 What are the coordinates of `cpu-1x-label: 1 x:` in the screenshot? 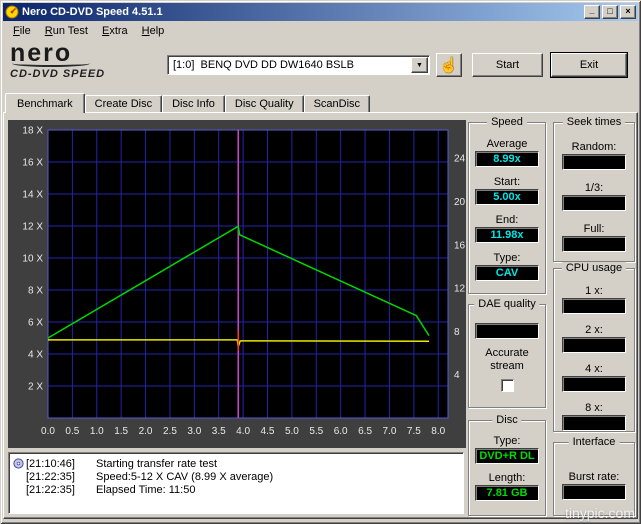 It's located at (594, 291).